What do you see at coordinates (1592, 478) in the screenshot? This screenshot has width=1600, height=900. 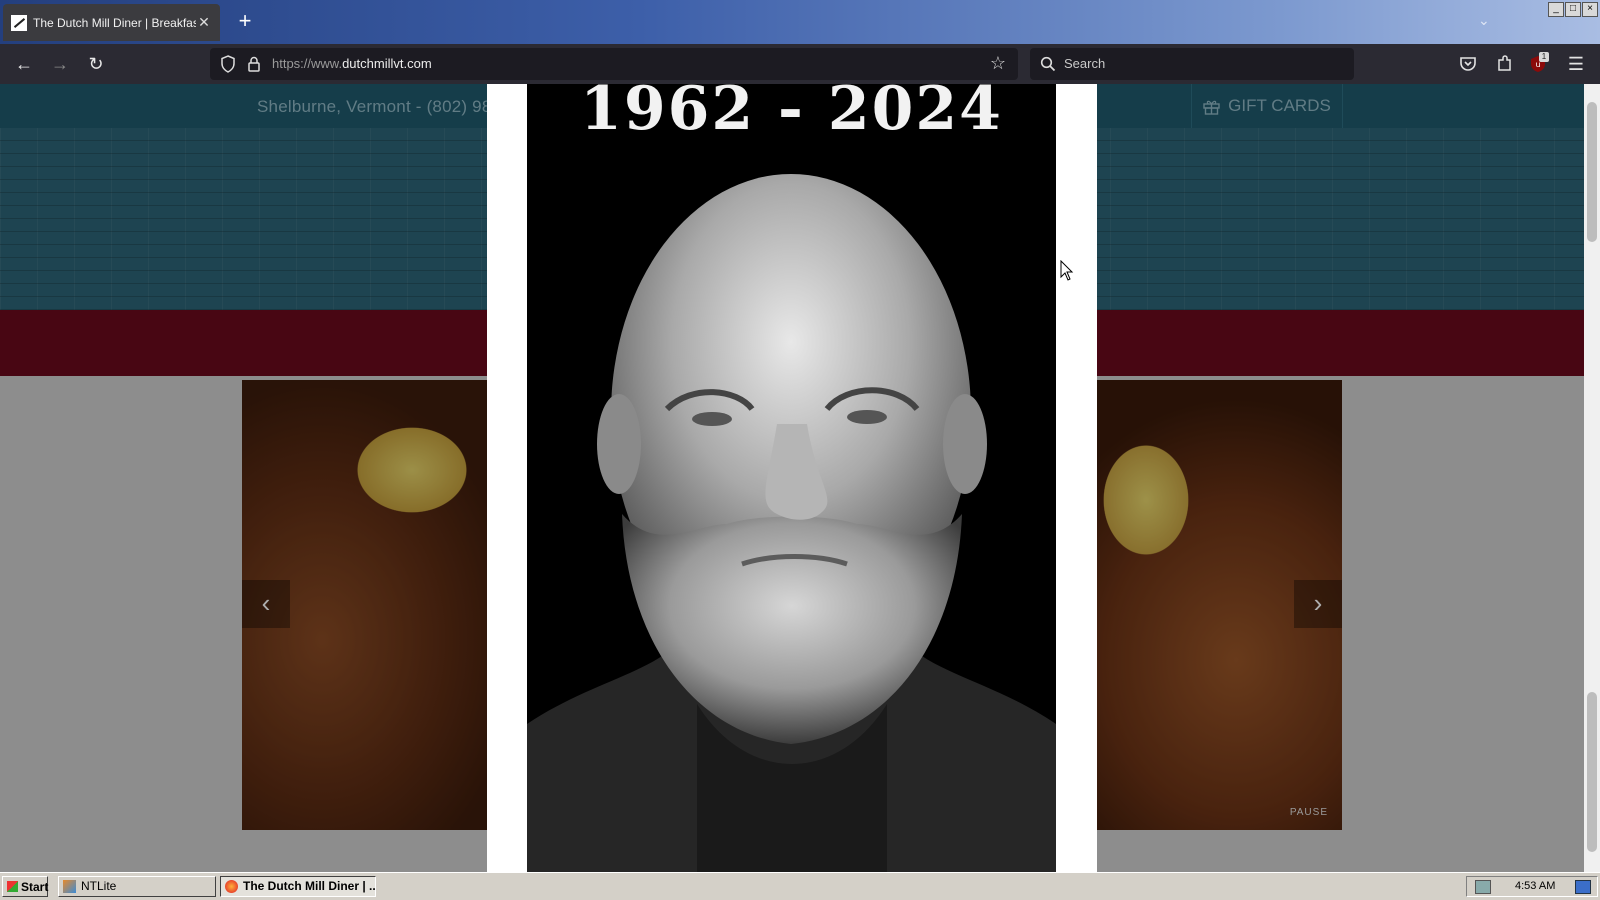 I see `page-scrollbar` at bounding box center [1592, 478].